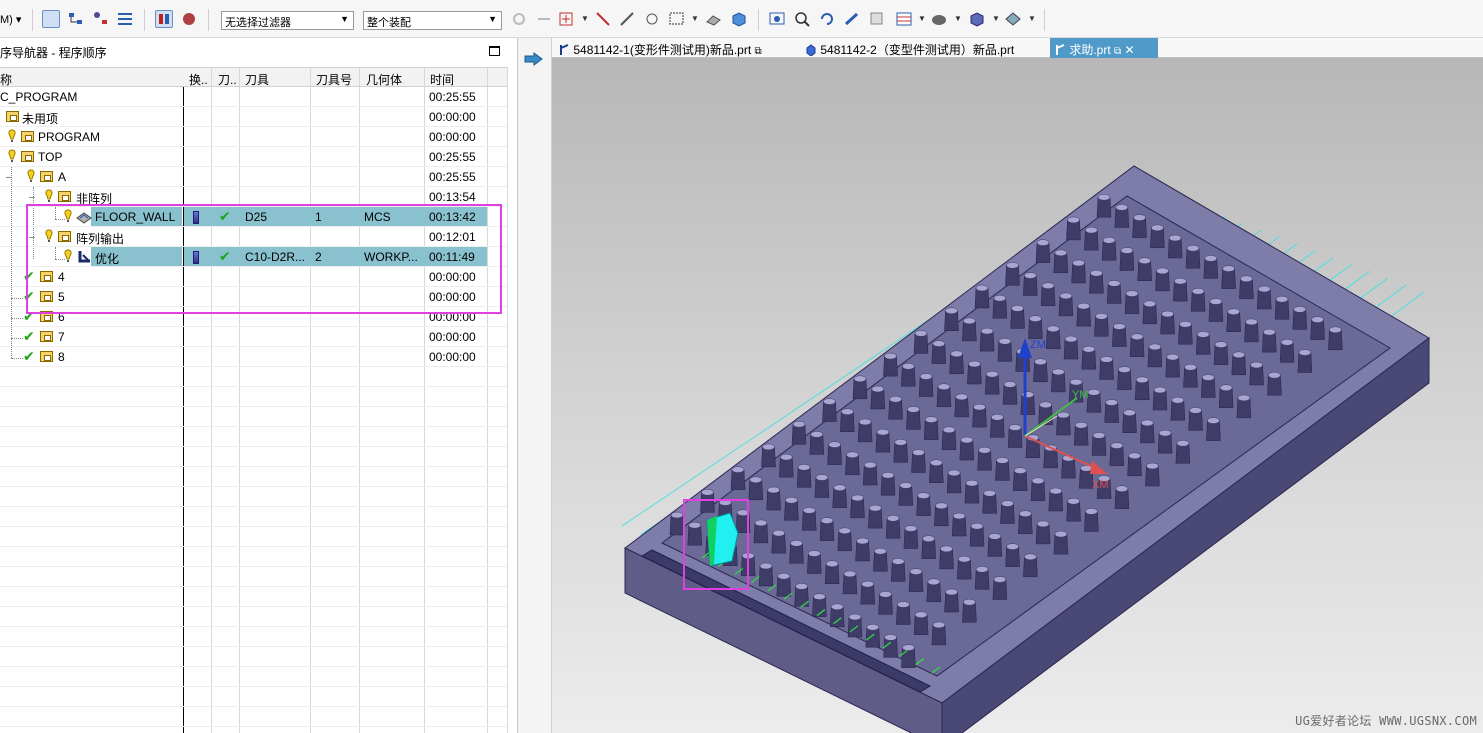  Describe the element at coordinates (758, 51) in the screenshot. I see `modified-icon: ⧉` at that location.